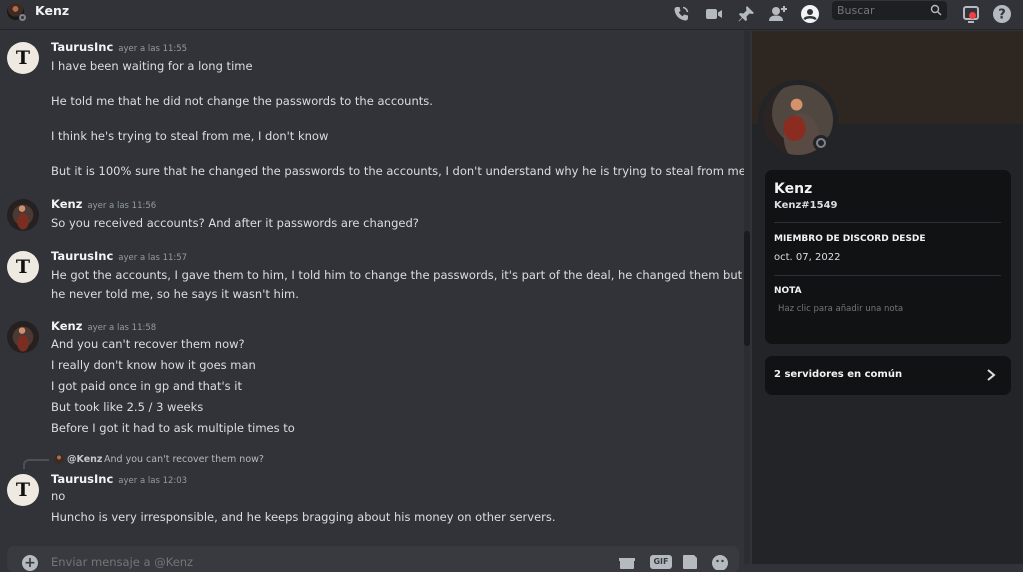  Describe the element at coordinates (793, 189) in the screenshot. I see `profile-display-name: Kenz` at that location.